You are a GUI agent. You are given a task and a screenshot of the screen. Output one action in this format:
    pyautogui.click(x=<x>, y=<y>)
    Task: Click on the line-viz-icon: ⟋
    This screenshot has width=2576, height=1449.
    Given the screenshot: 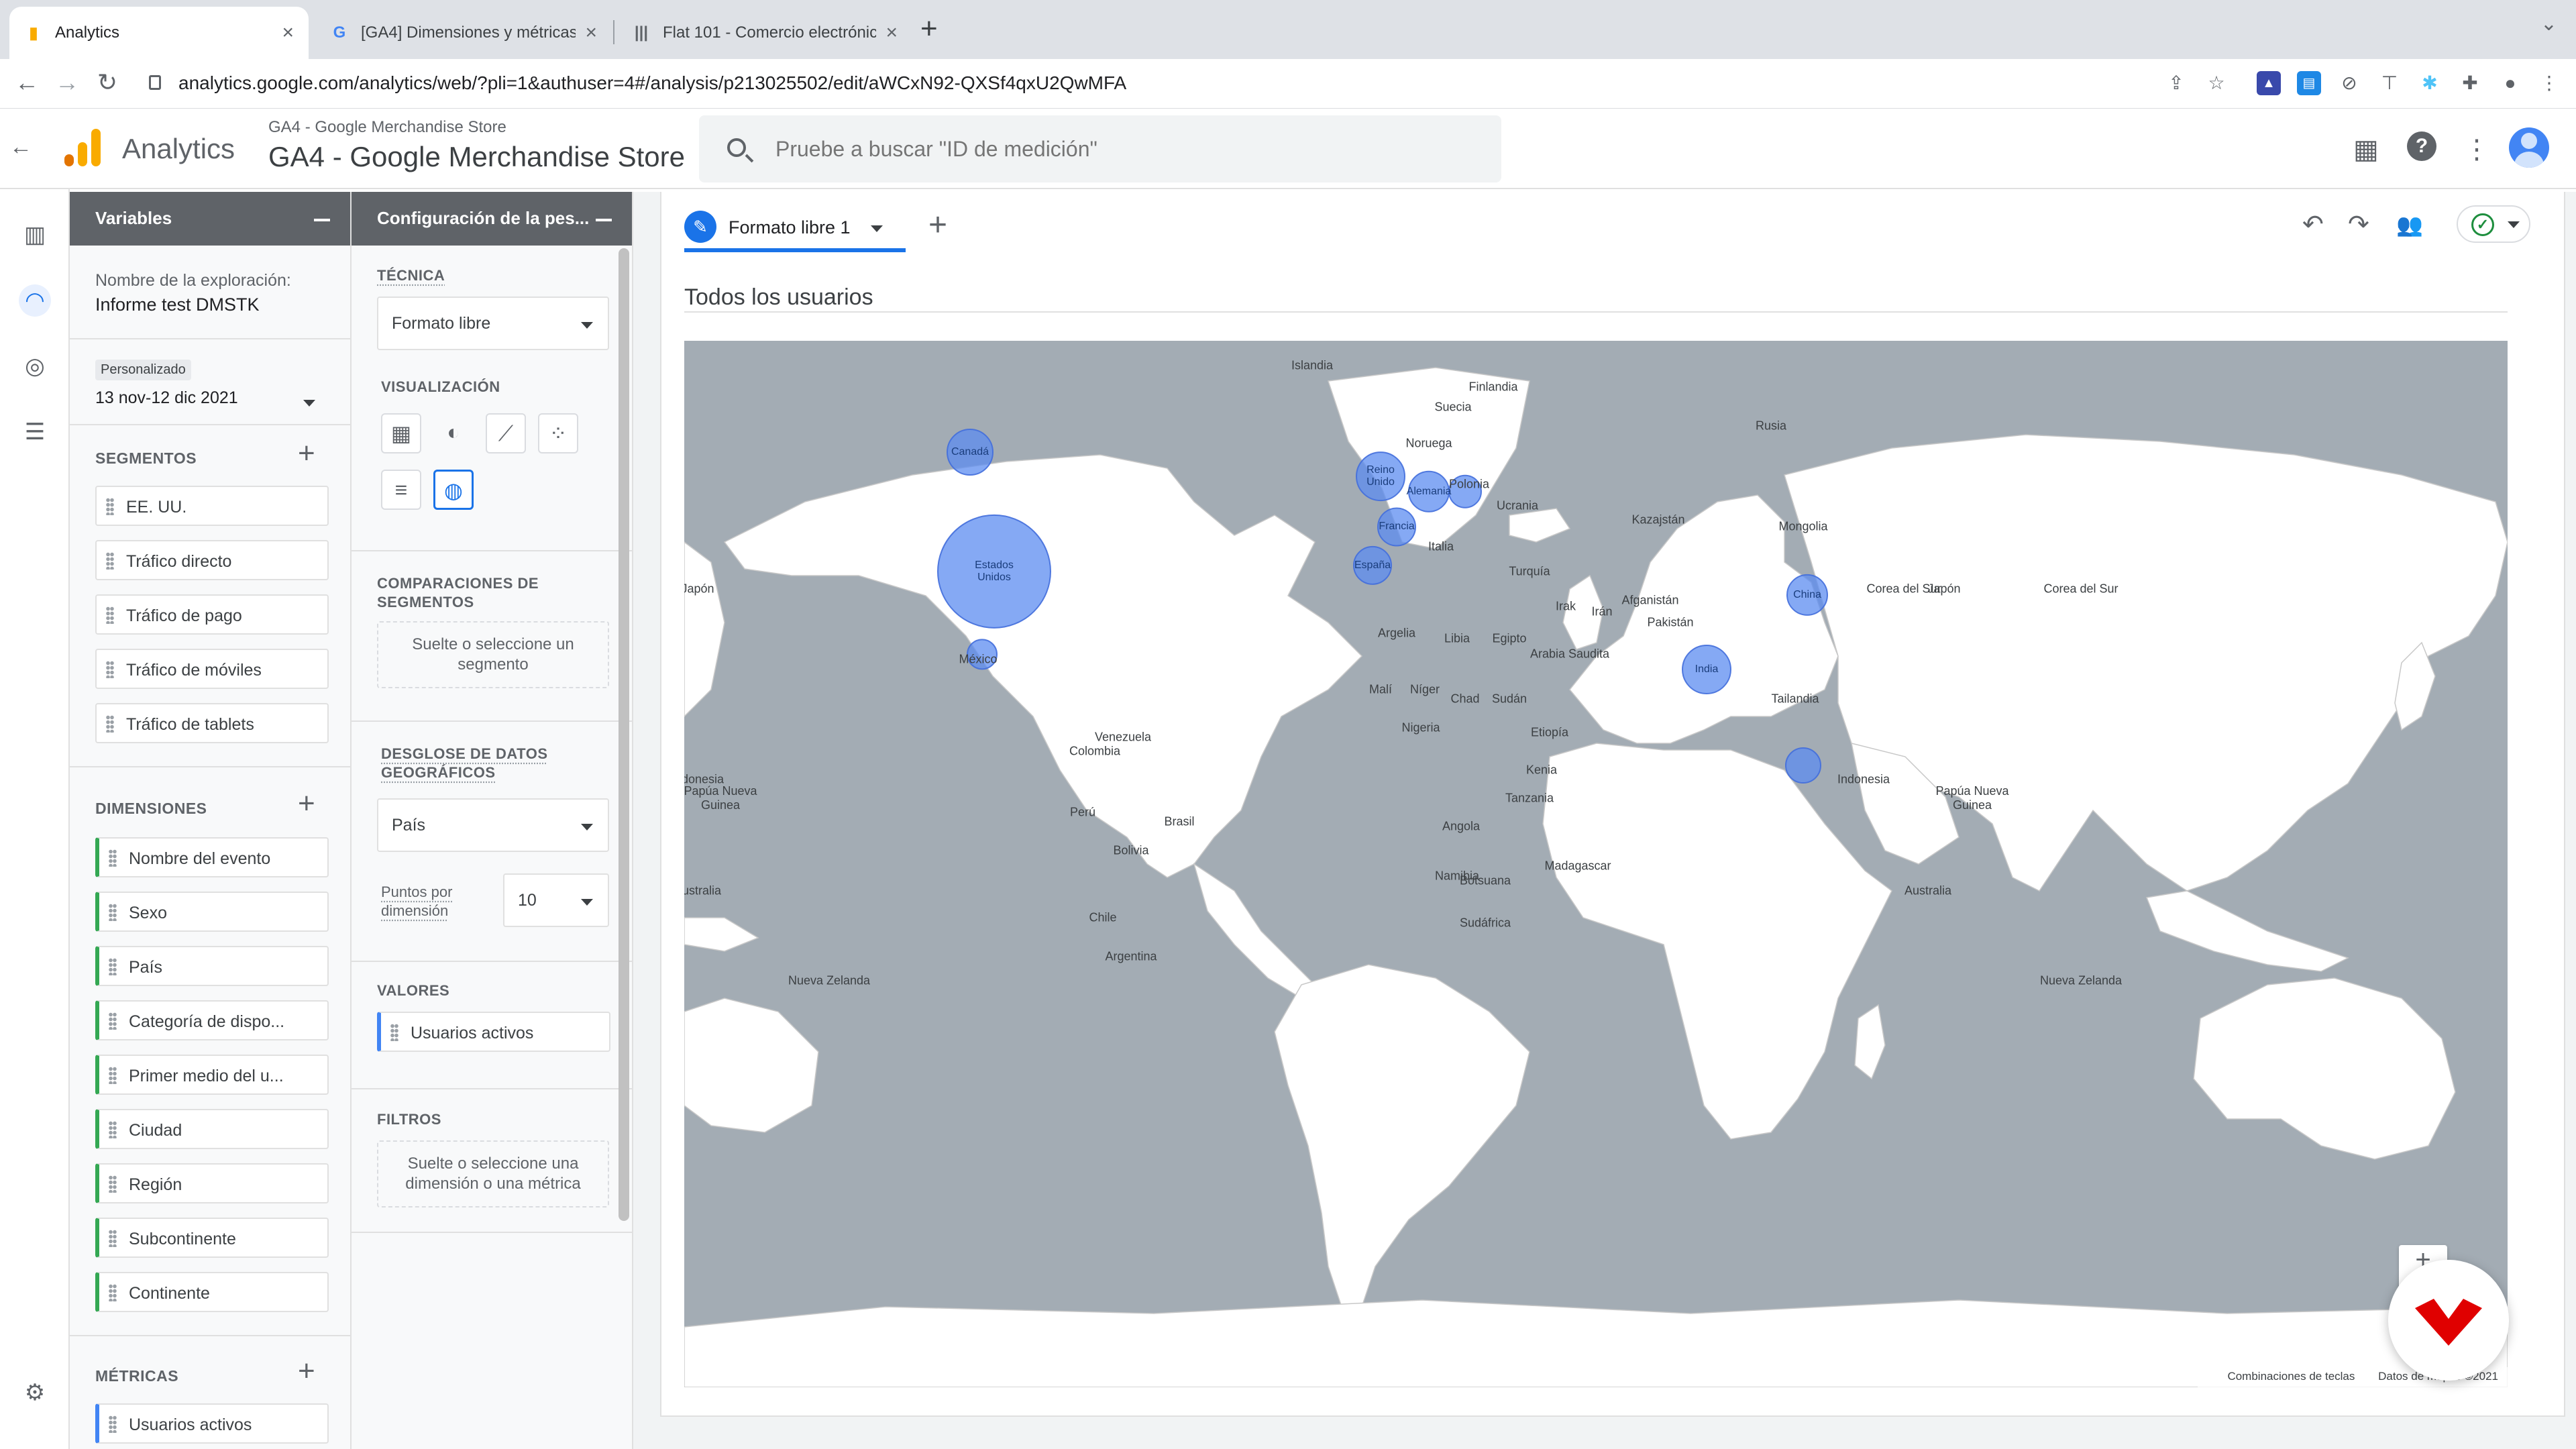 What is the action you would take?
    pyautogui.click(x=506, y=433)
    